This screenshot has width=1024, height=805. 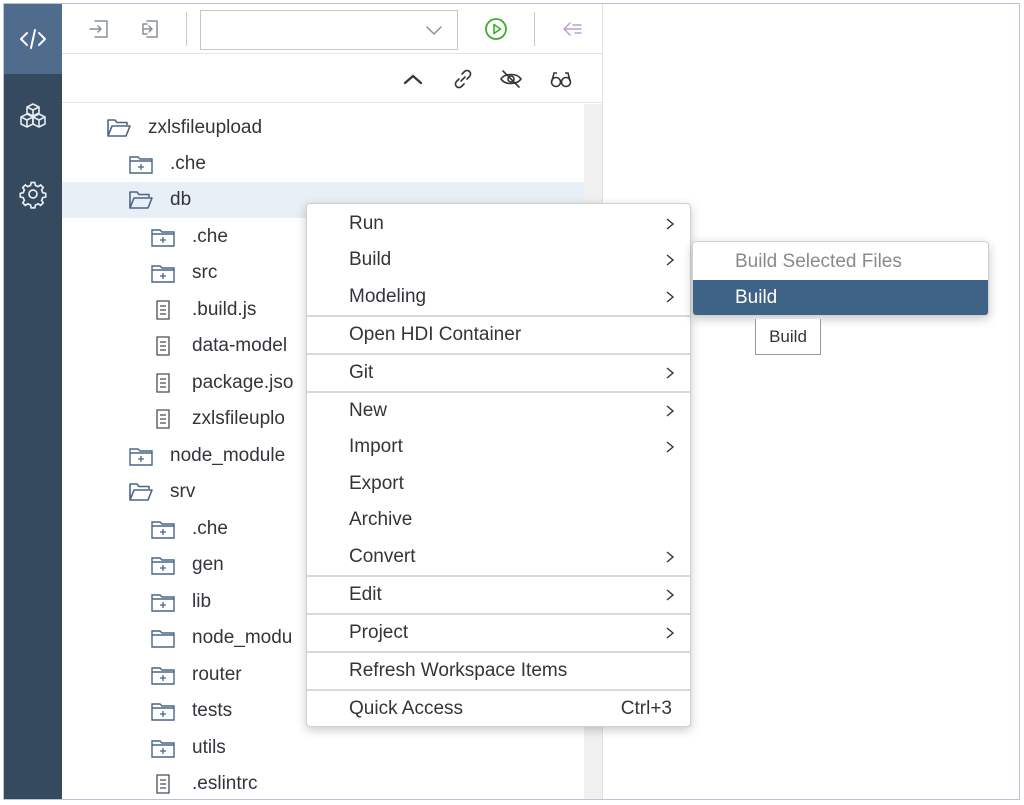 I want to click on tree-node-label: db, so click(x=181, y=199).